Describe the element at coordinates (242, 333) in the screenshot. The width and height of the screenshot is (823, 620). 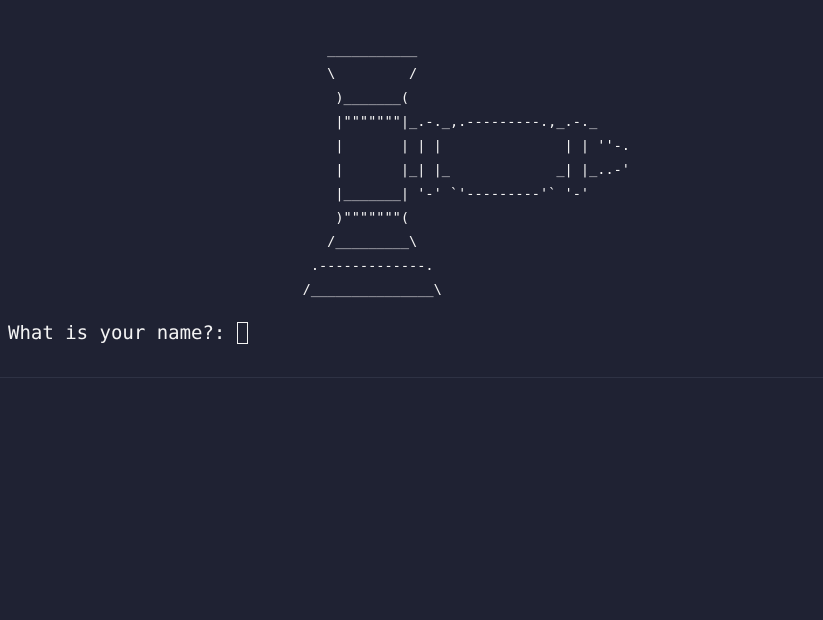
I see `text-cursor` at that location.